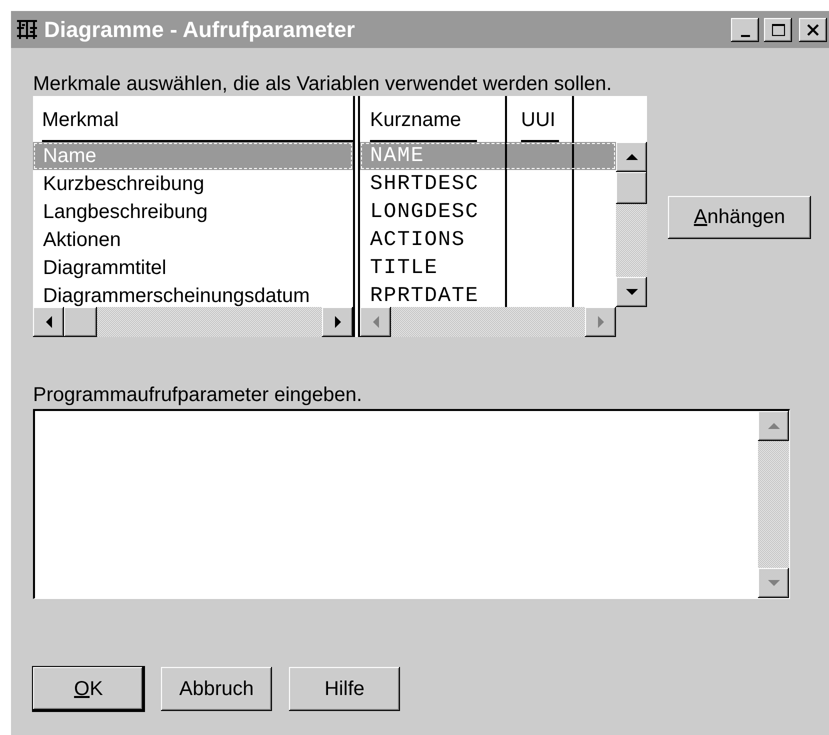 The image size is (829, 735). I want to click on table-cell-text: SHRTDESC, so click(424, 185).